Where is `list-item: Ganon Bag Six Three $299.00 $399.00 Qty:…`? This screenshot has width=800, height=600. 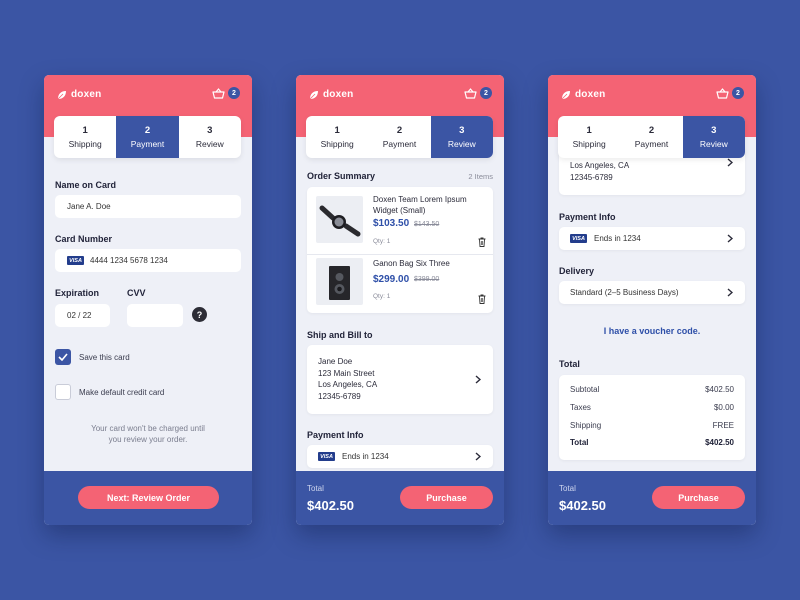 list-item: Ganon Bag Six Three $299.00 $399.00 Qty:… is located at coordinates (400, 281).